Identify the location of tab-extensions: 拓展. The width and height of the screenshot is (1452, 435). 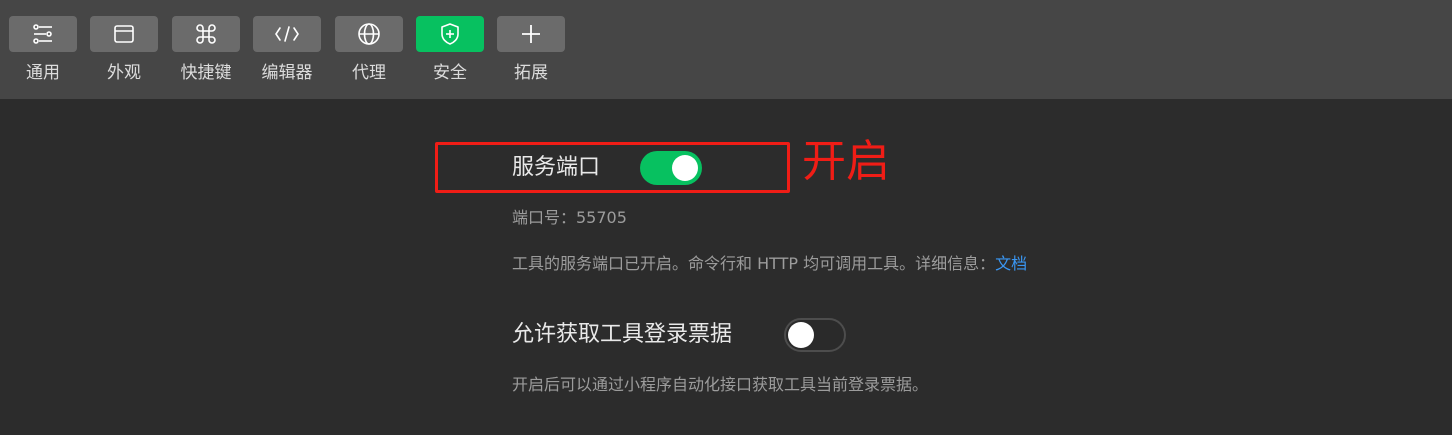
(531, 50).